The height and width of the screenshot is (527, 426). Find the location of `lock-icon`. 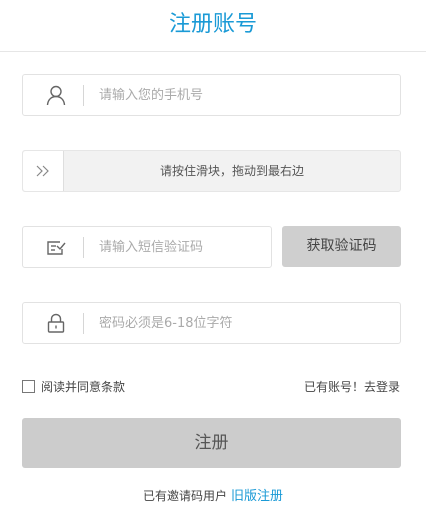

lock-icon is located at coordinates (56, 323).